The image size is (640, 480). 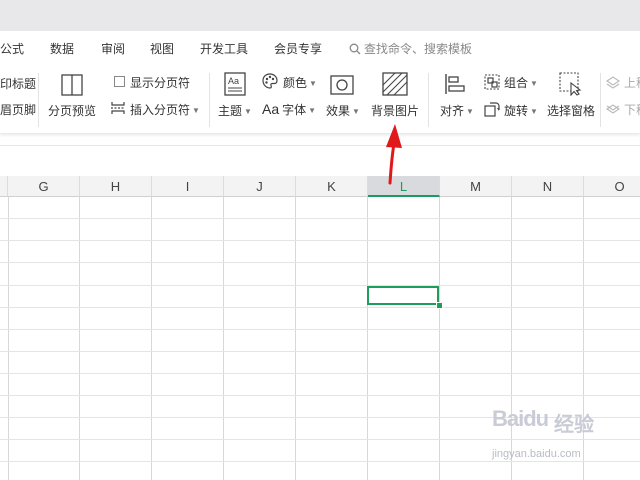 I want to click on page-break-preview-icon, so click(x=72, y=85).